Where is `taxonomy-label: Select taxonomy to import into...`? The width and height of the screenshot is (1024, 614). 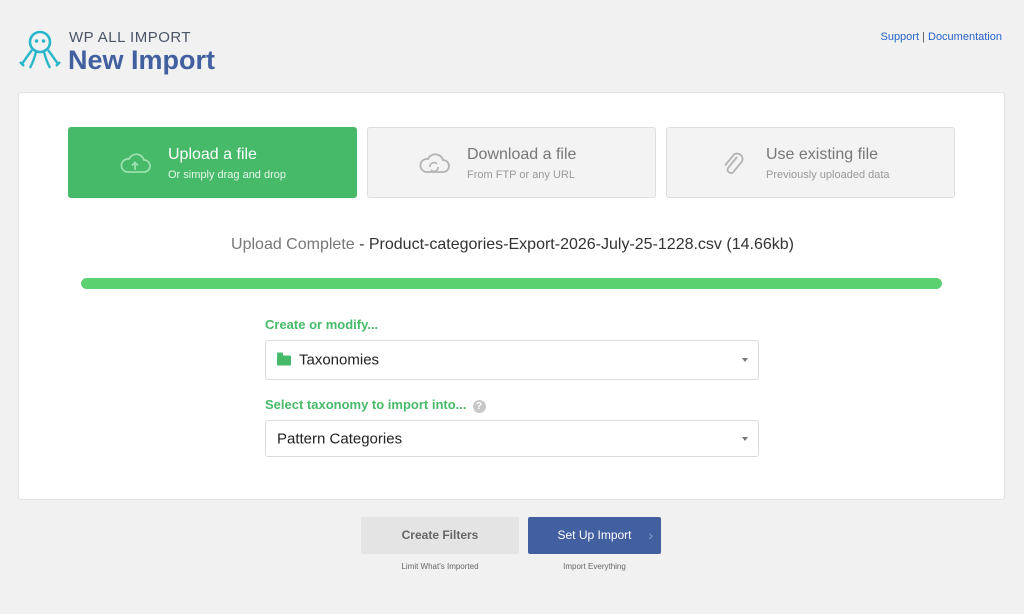 taxonomy-label: Select taxonomy to import into... is located at coordinates (366, 404).